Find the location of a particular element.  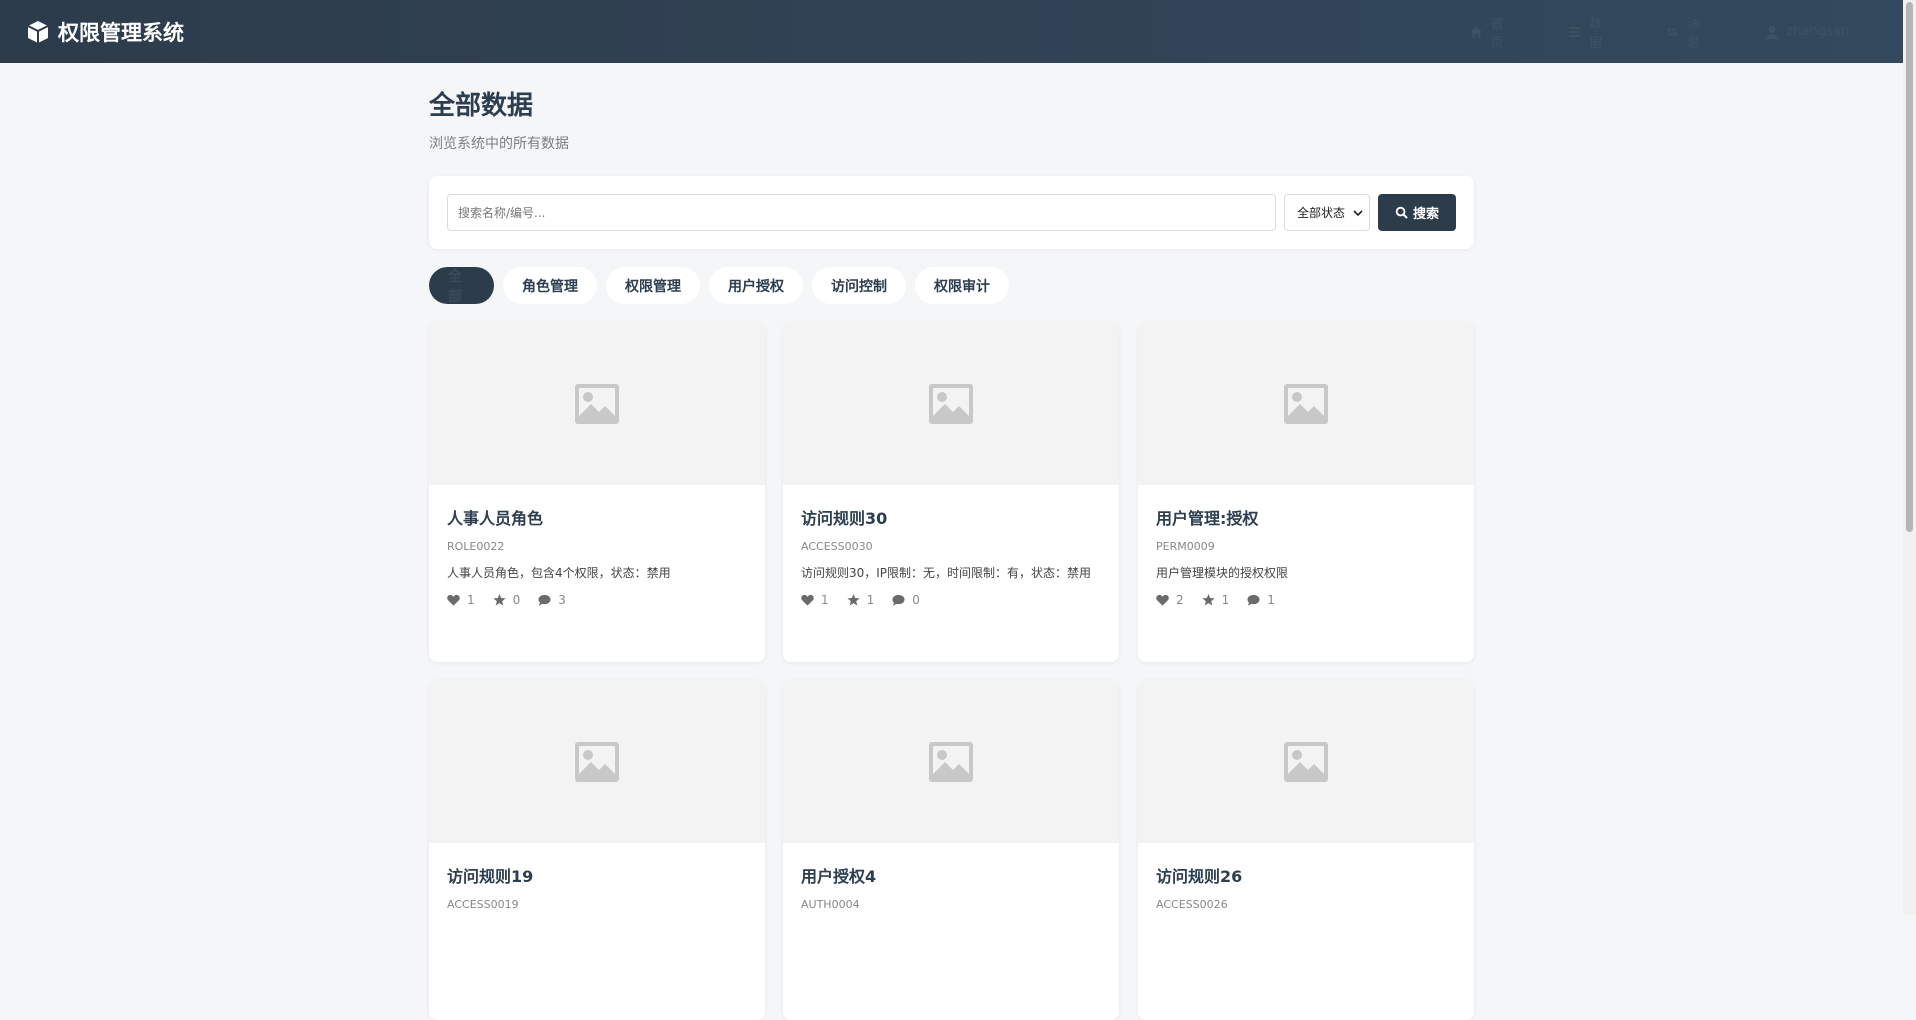

card-stats: 1 0 3 is located at coordinates (597, 600).